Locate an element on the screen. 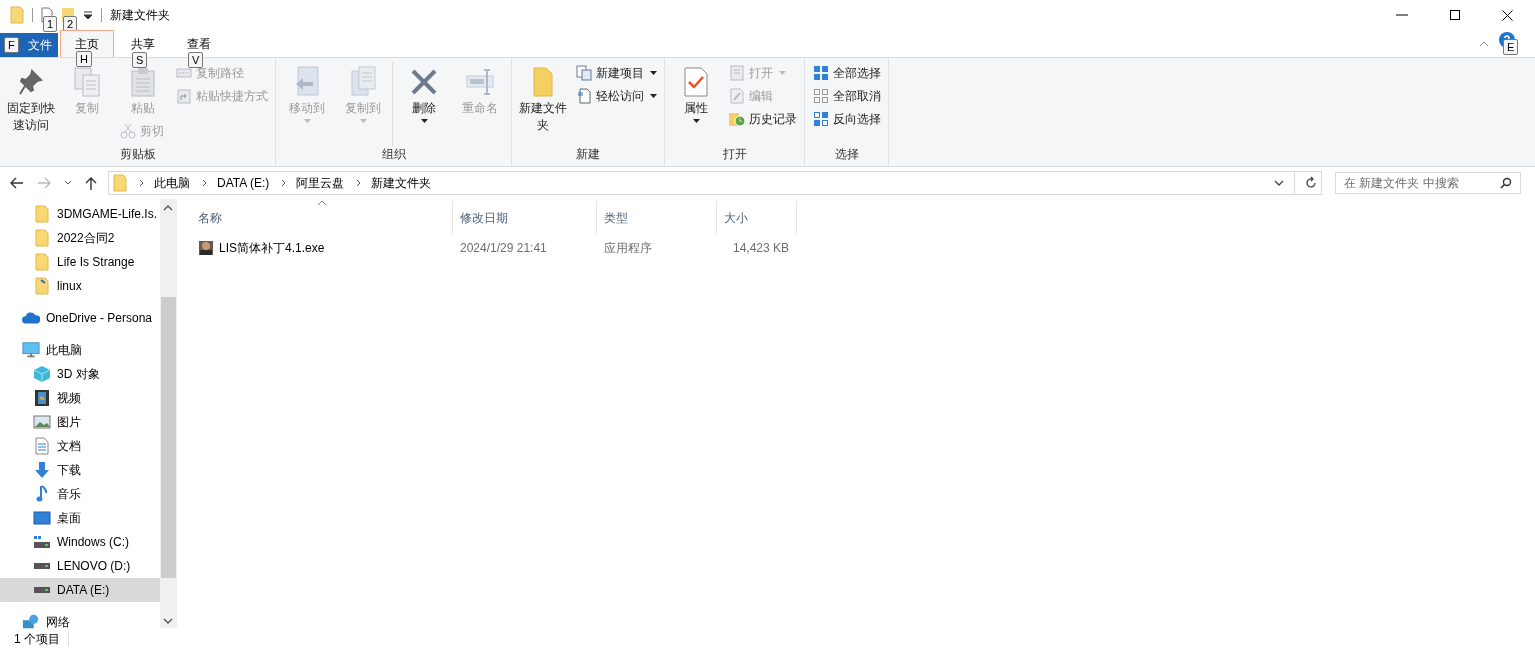  cloud-icon is located at coordinates (31, 318).